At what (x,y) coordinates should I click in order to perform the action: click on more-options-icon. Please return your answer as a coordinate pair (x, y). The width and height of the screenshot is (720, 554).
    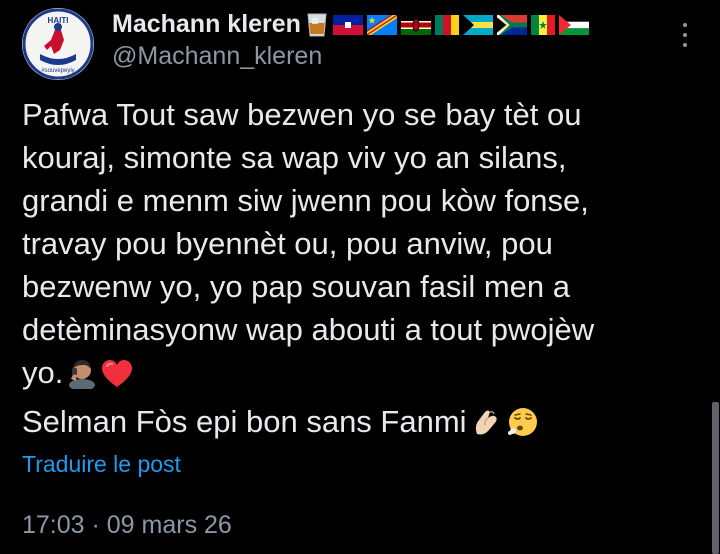
    Looking at the image, I should click on (685, 35).